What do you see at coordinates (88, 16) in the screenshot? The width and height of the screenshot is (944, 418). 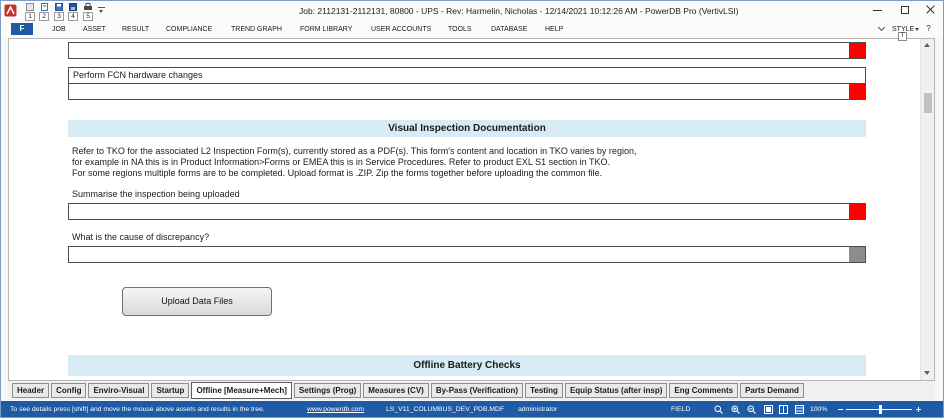 I see `quick-access-key: 5` at bounding box center [88, 16].